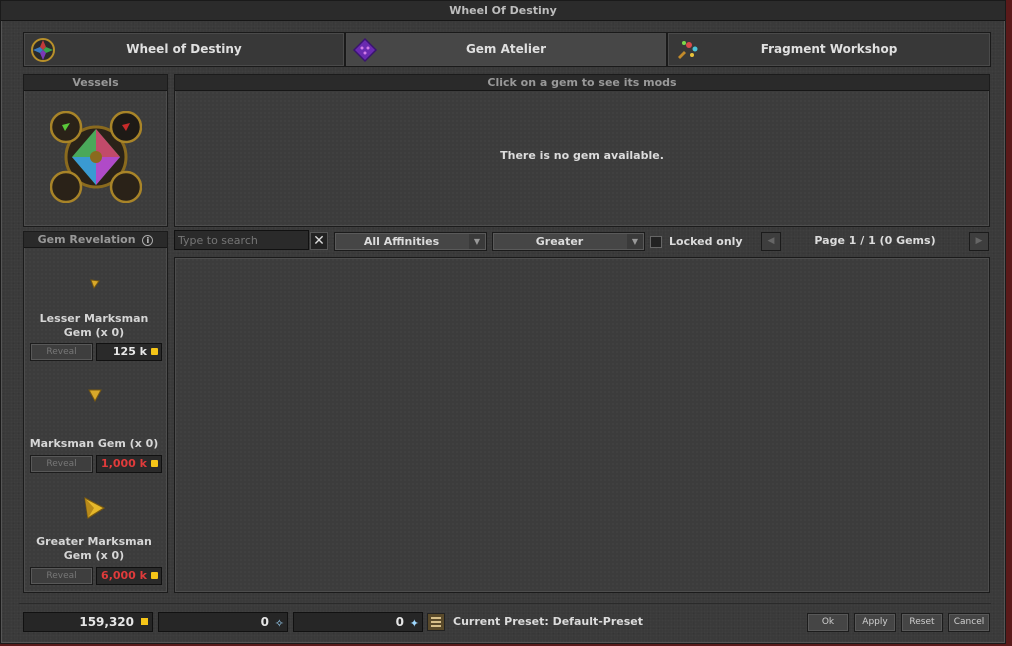 The width and height of the screenshot is (1012, 646). I want to click on lesser-marksman-gem-icon, so click(95, 284).